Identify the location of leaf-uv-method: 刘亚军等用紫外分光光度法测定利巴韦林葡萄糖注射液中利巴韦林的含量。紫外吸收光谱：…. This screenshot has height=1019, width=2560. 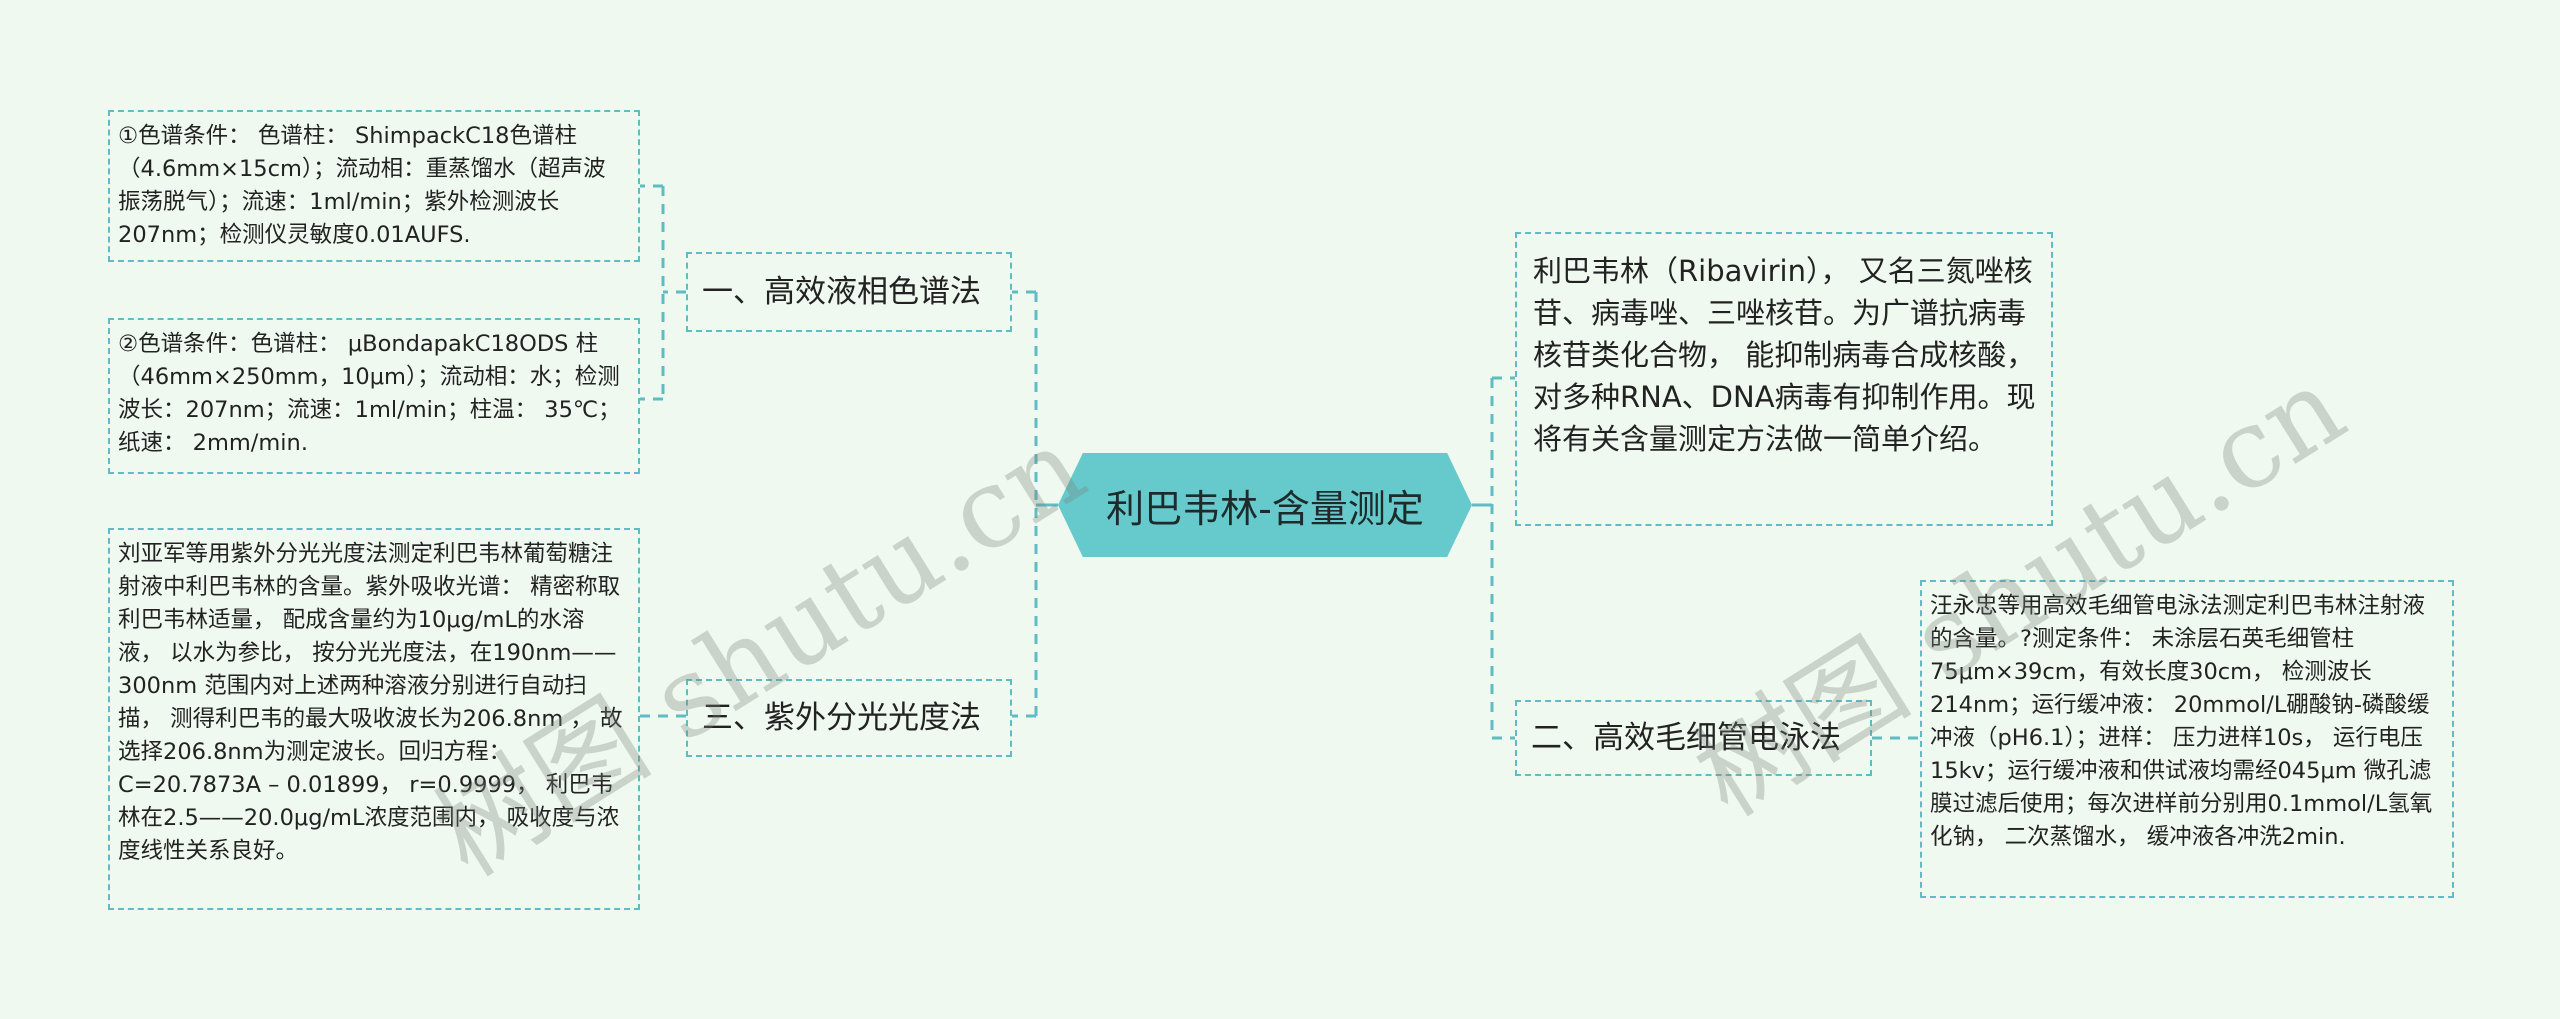
(374, 719).